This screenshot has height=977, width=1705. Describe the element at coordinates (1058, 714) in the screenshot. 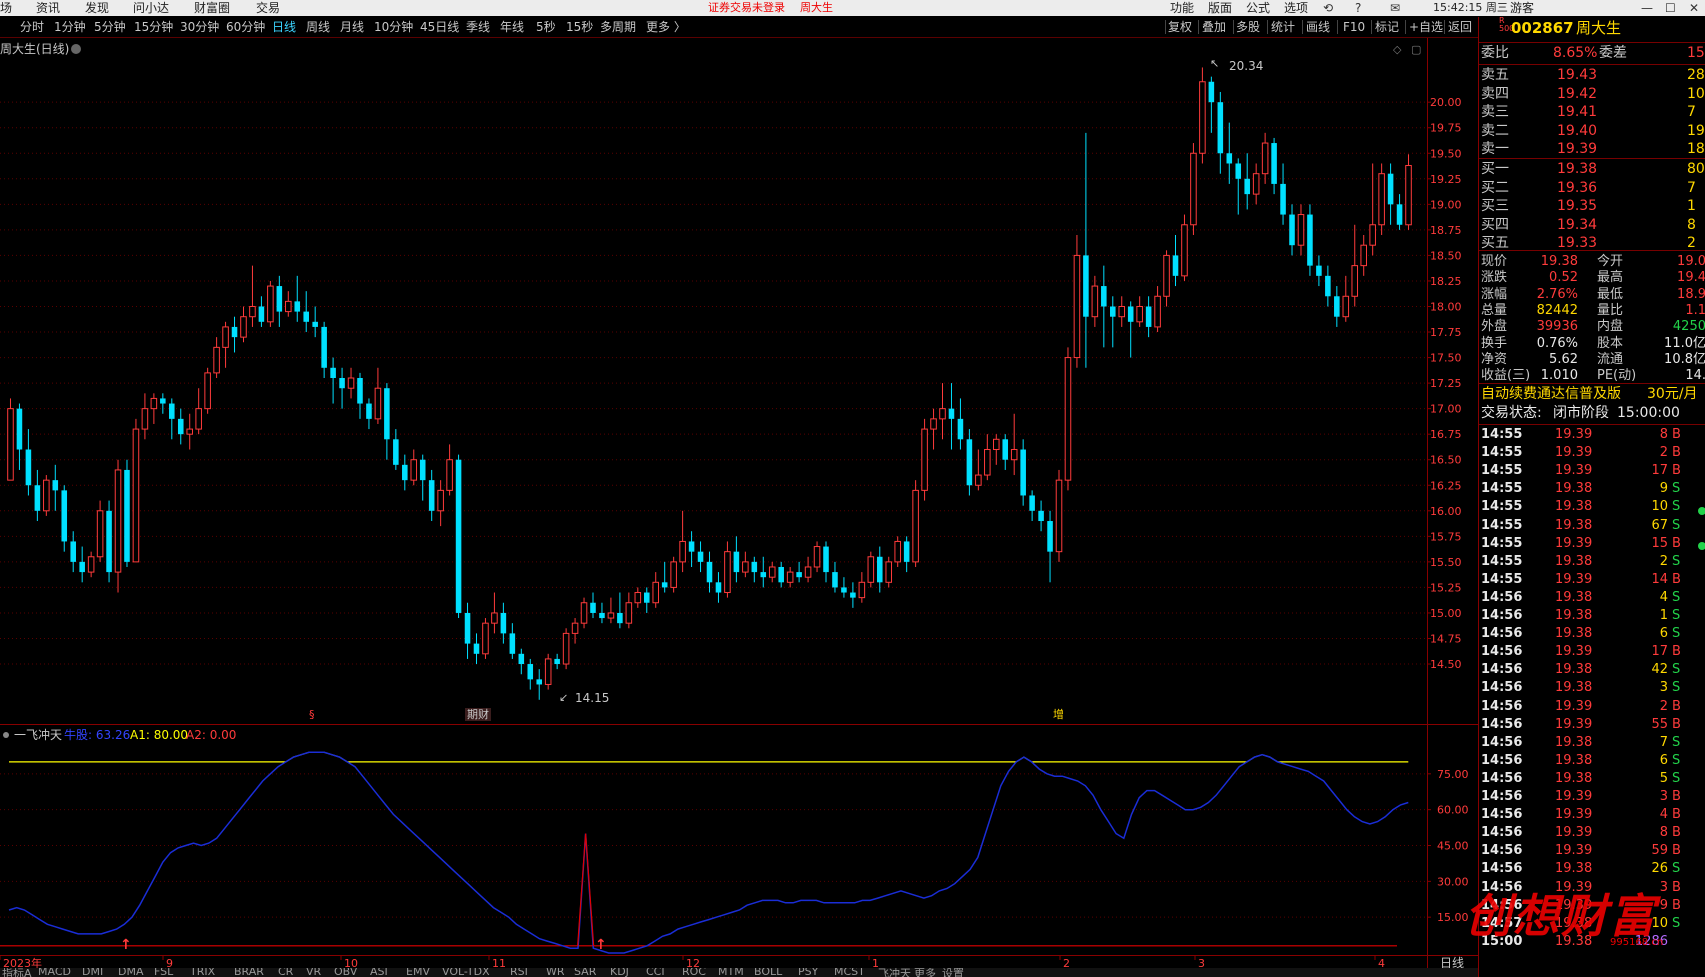

I see `event-marker: 增` at that location.